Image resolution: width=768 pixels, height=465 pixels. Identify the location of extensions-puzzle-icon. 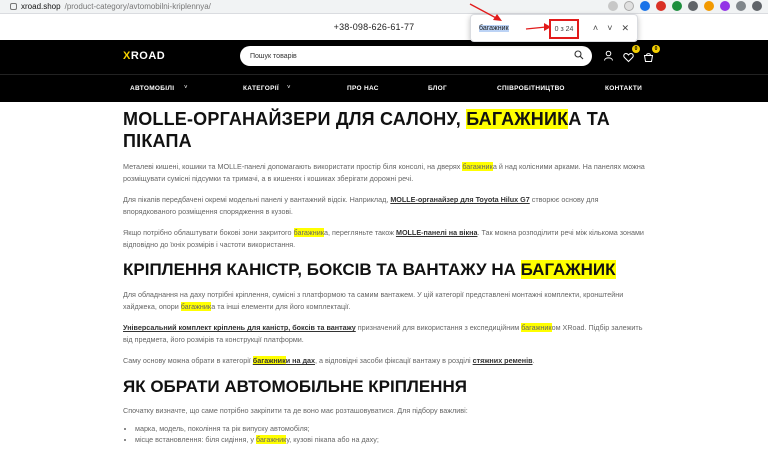
(741, 6).